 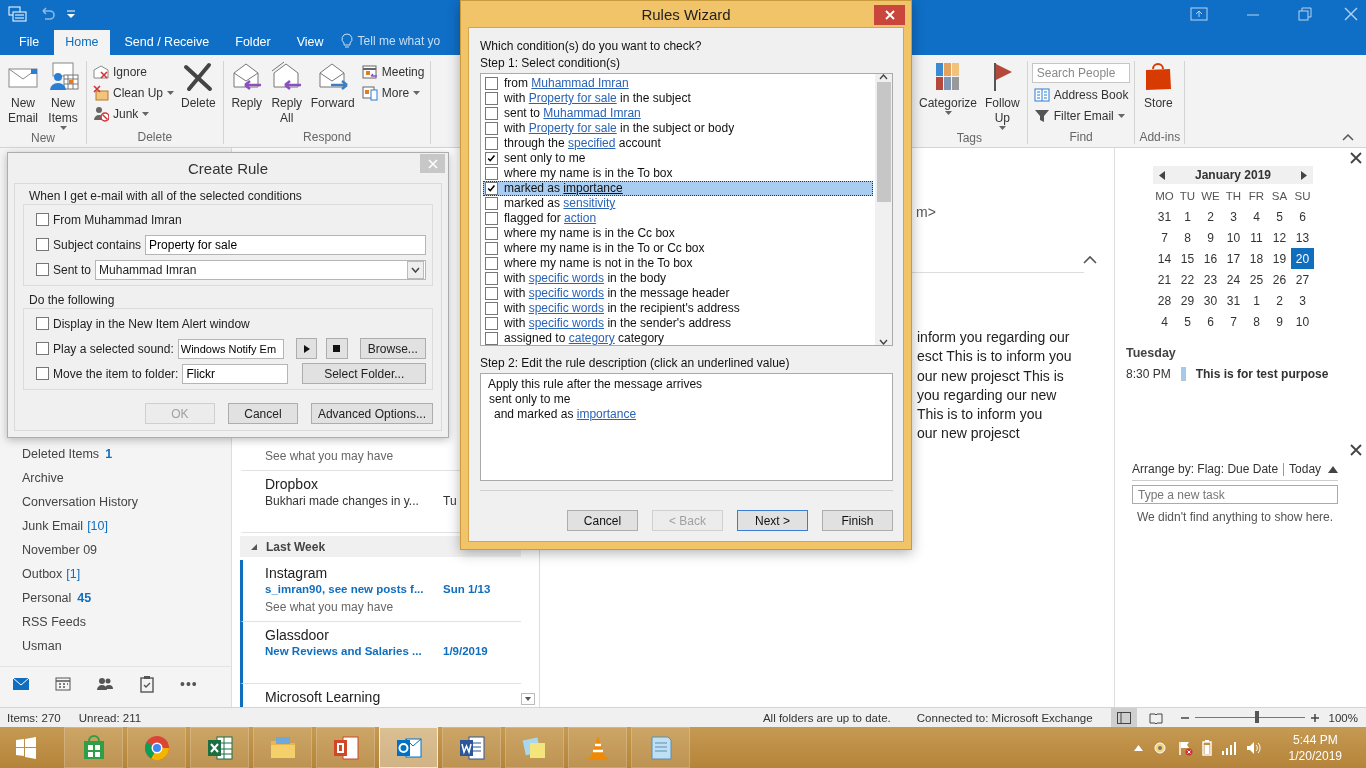 What do you see at coordinates (1002, 95) in the screenshot?
I see `ribbon-button: Follow Up` at bounding box center [1002, 95].